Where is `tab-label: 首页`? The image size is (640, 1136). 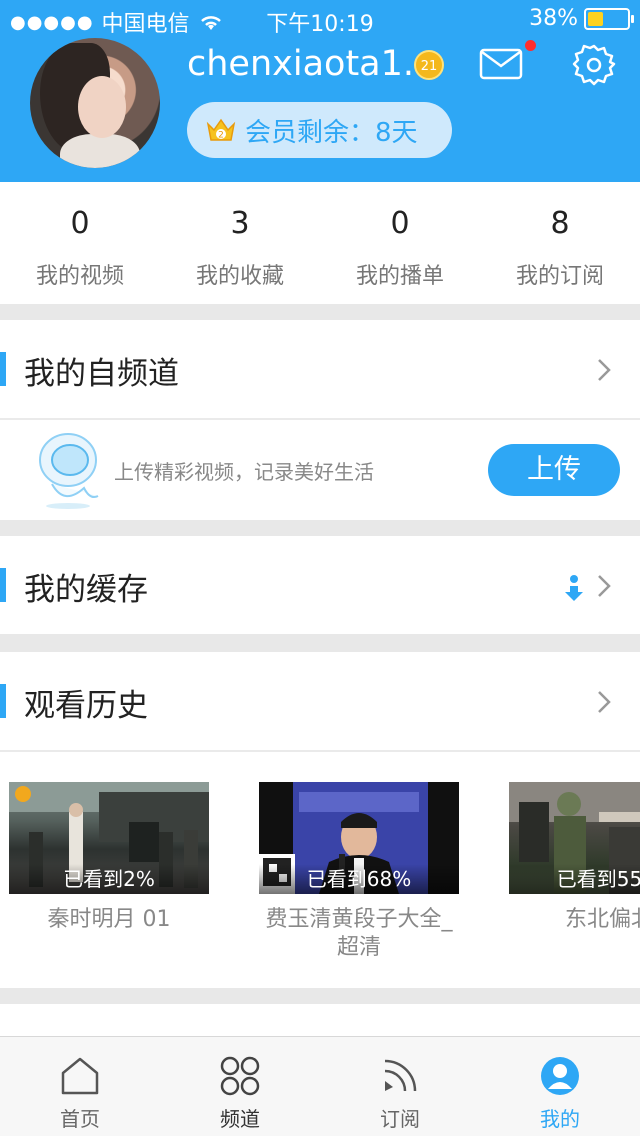 tab-label: 首页 is located at coordinates (80, 1119).